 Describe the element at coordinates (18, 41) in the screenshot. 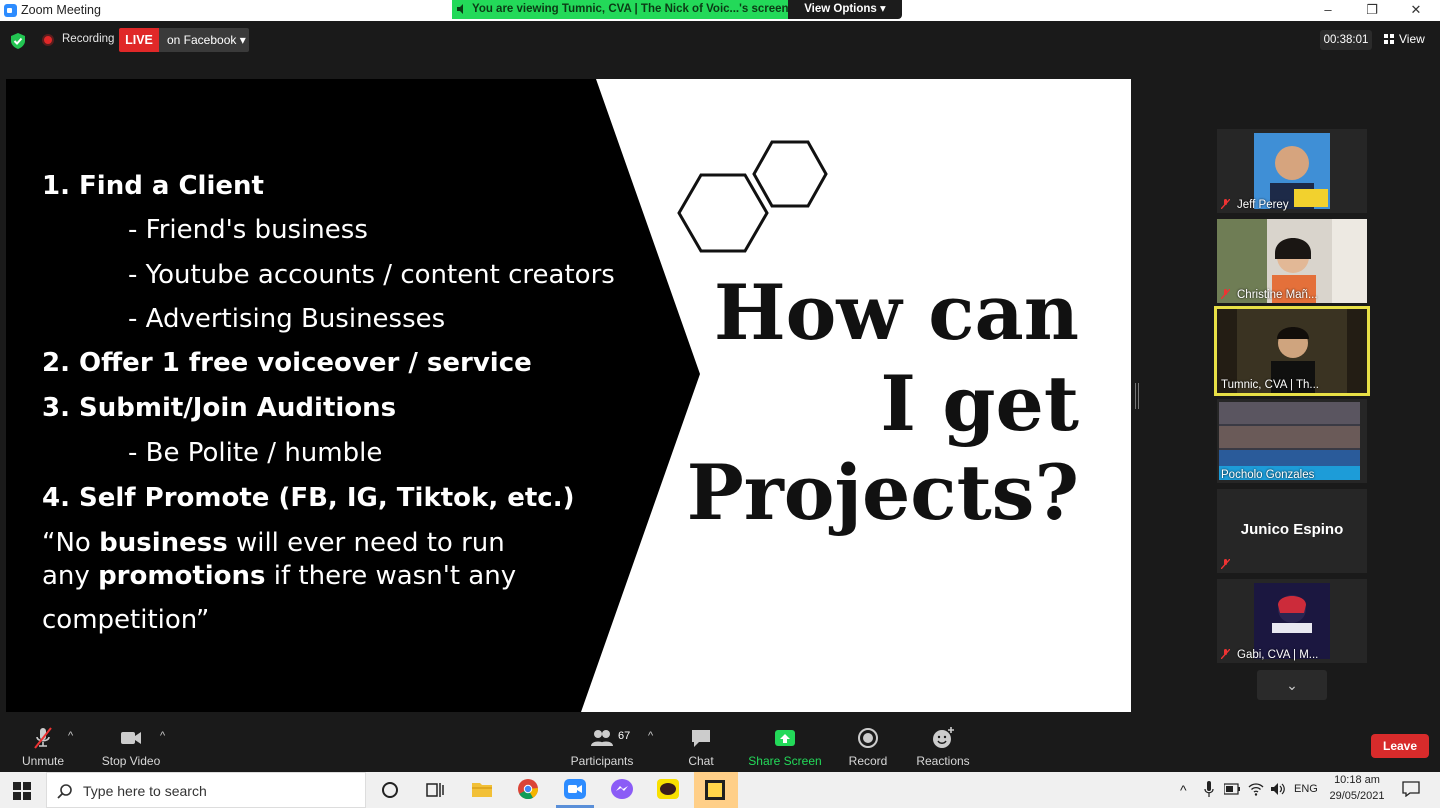

I see `encryption-shield-icon` at that location.